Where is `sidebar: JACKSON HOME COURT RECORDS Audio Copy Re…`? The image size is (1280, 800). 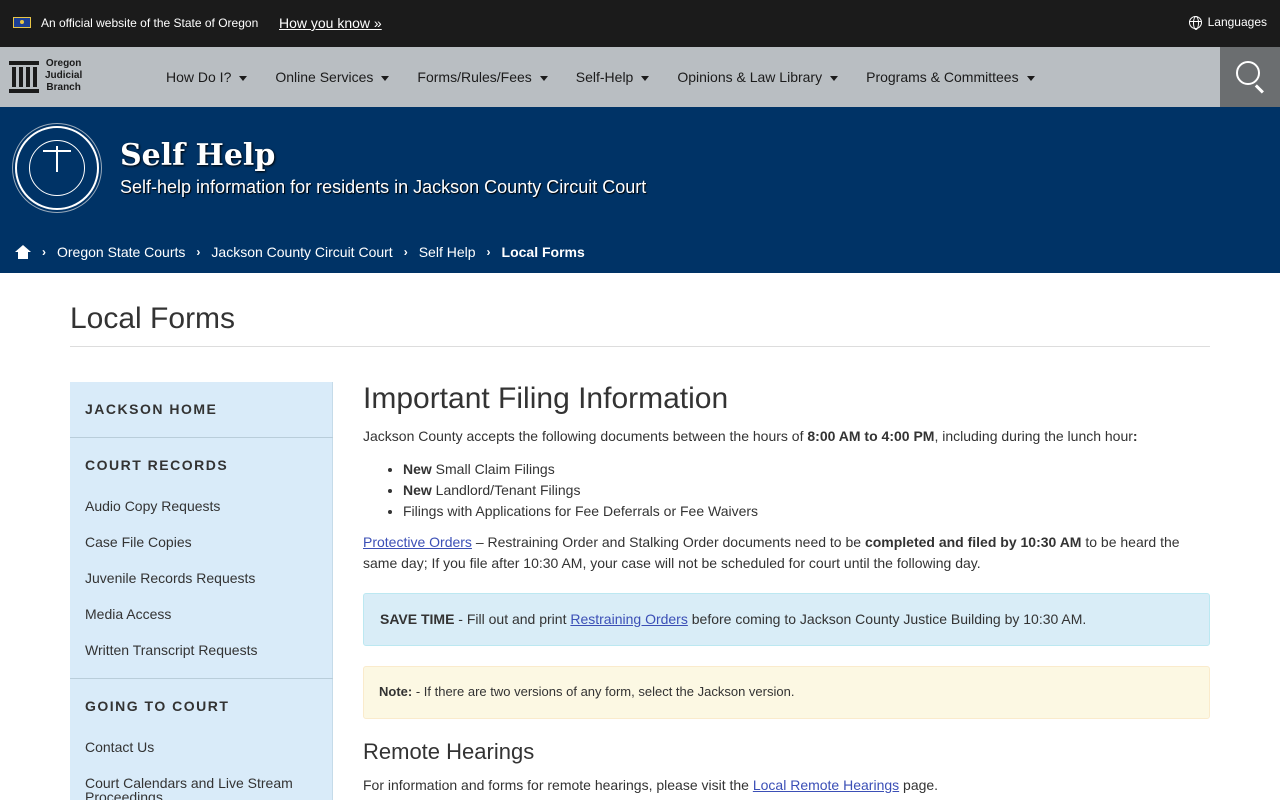
sidebar: JACKSON HOME COURT RECORDS Audio Copy Re… is located at coordinates (201, 591).